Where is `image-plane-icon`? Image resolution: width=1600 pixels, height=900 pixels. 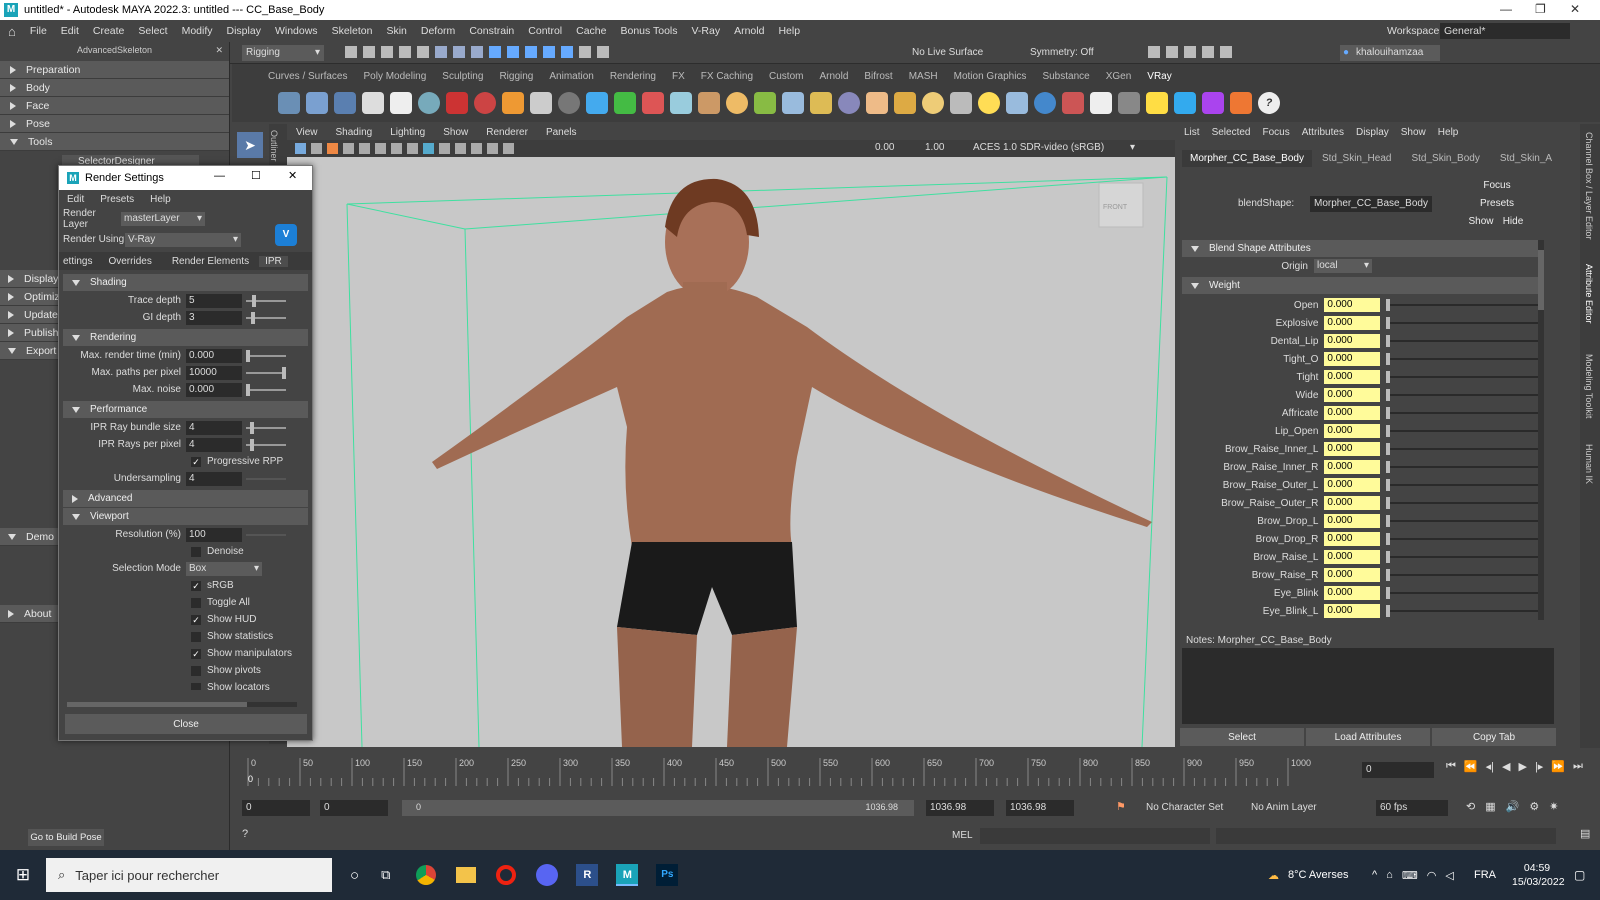
image-plane-icon is located at coordinates (348, 148).